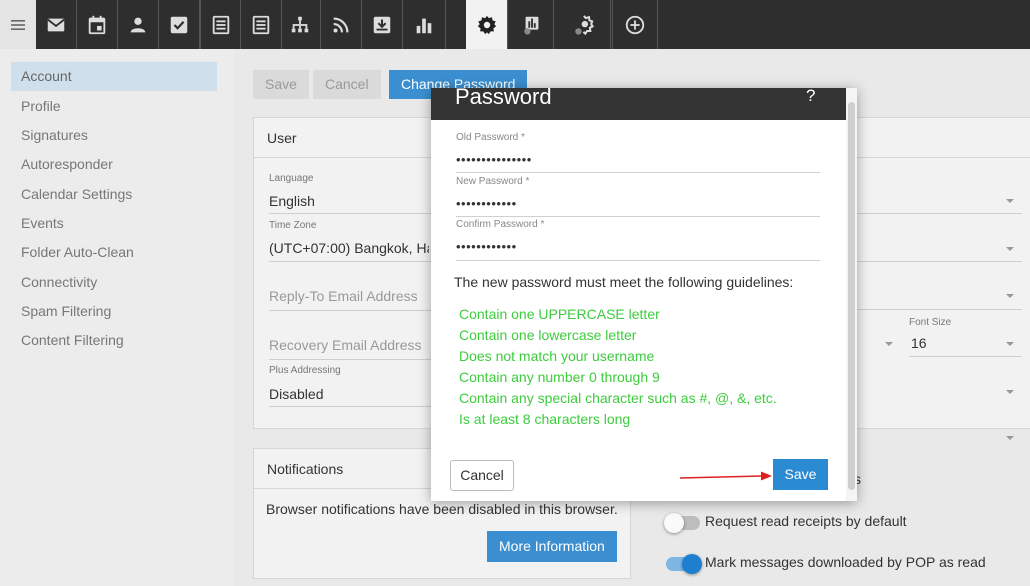 This screenshot has width=1030, height=586. What do you see at coordinates (114, 311) in the screenshot?
I see `sidebar-item-spam-filtering: Spam Filtering` at bounding box center [114, 311].